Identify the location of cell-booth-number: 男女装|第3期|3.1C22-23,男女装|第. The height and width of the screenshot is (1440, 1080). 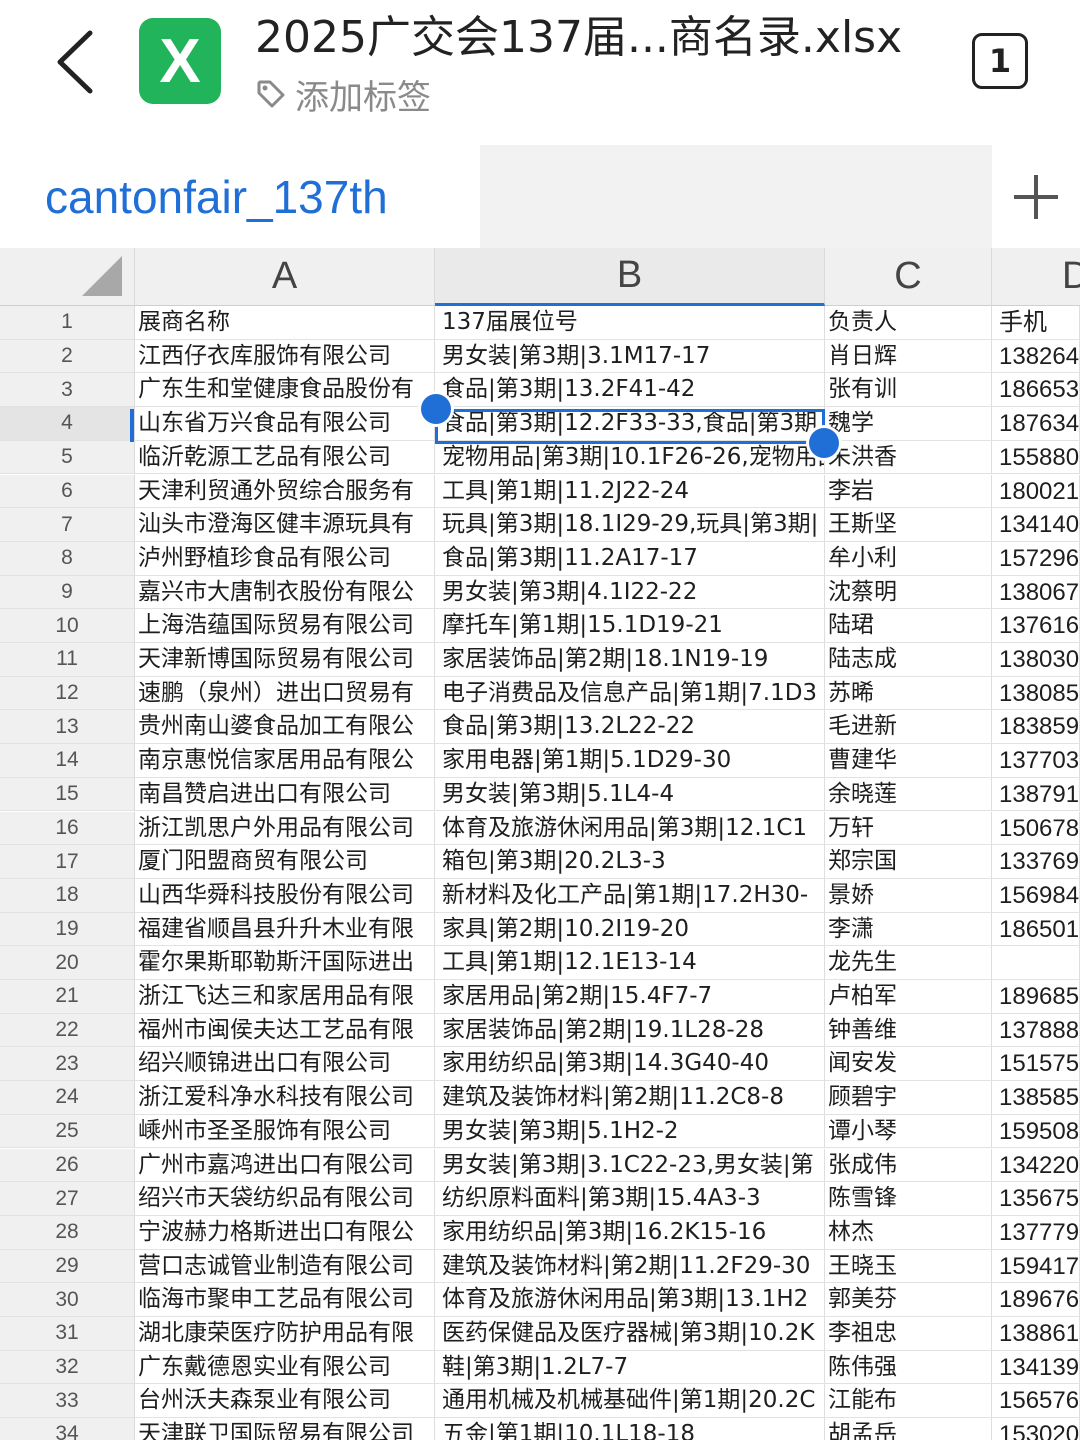
(630, 1165).